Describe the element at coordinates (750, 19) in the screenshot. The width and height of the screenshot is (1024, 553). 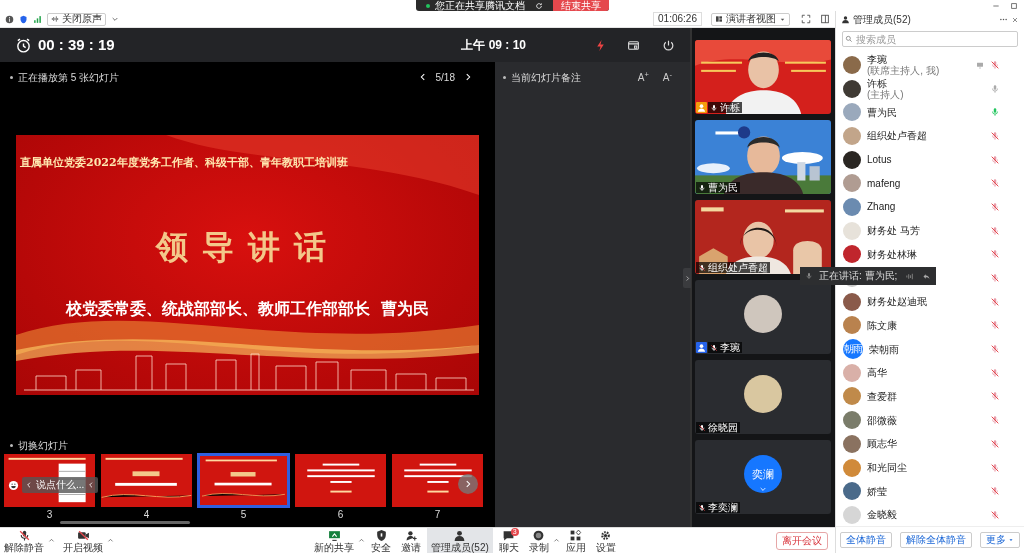
I see `view-mode-dropdown: 演讲者视图` at that location.